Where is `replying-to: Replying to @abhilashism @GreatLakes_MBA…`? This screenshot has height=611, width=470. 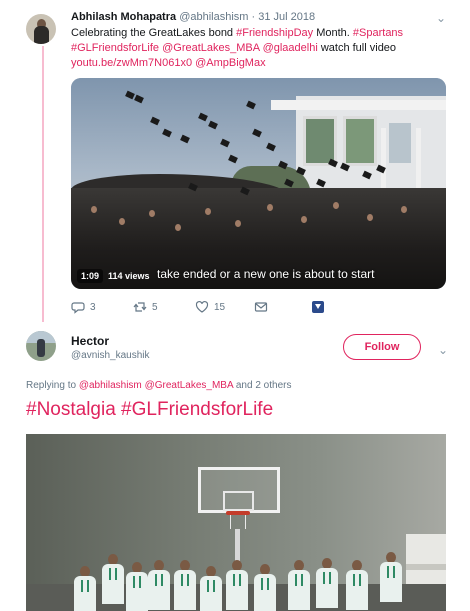
replying-to: Replying to @abhilashism @GreatLakes_MBA… is located at coordinates (158, 385).